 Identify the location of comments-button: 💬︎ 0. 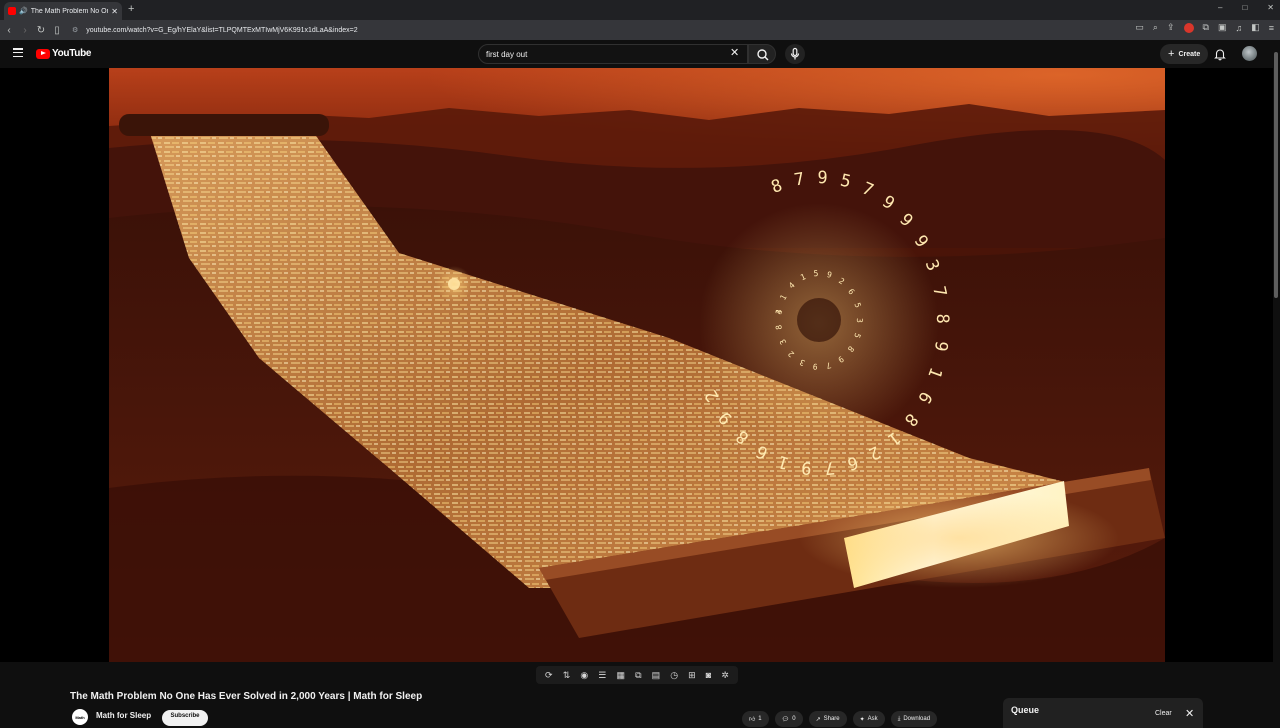
(788, 719).